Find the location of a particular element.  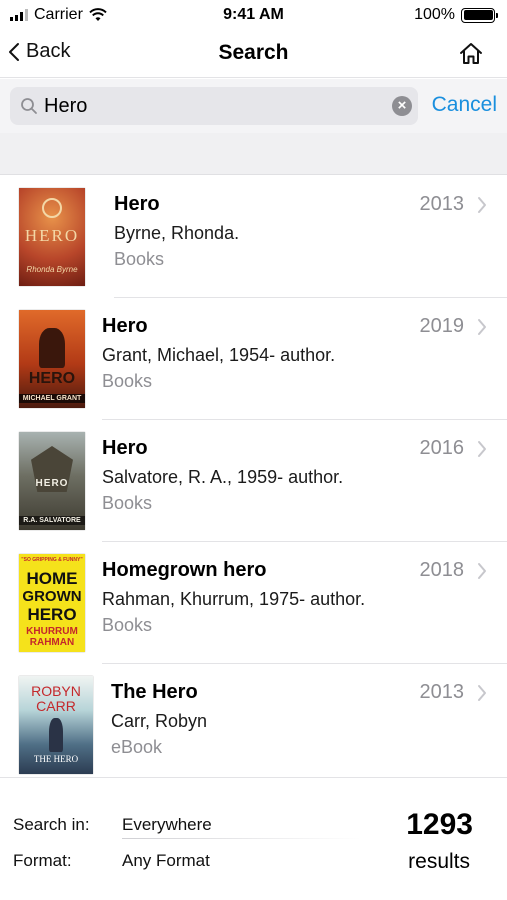

section-spacer is located at coordinates (253, 154).